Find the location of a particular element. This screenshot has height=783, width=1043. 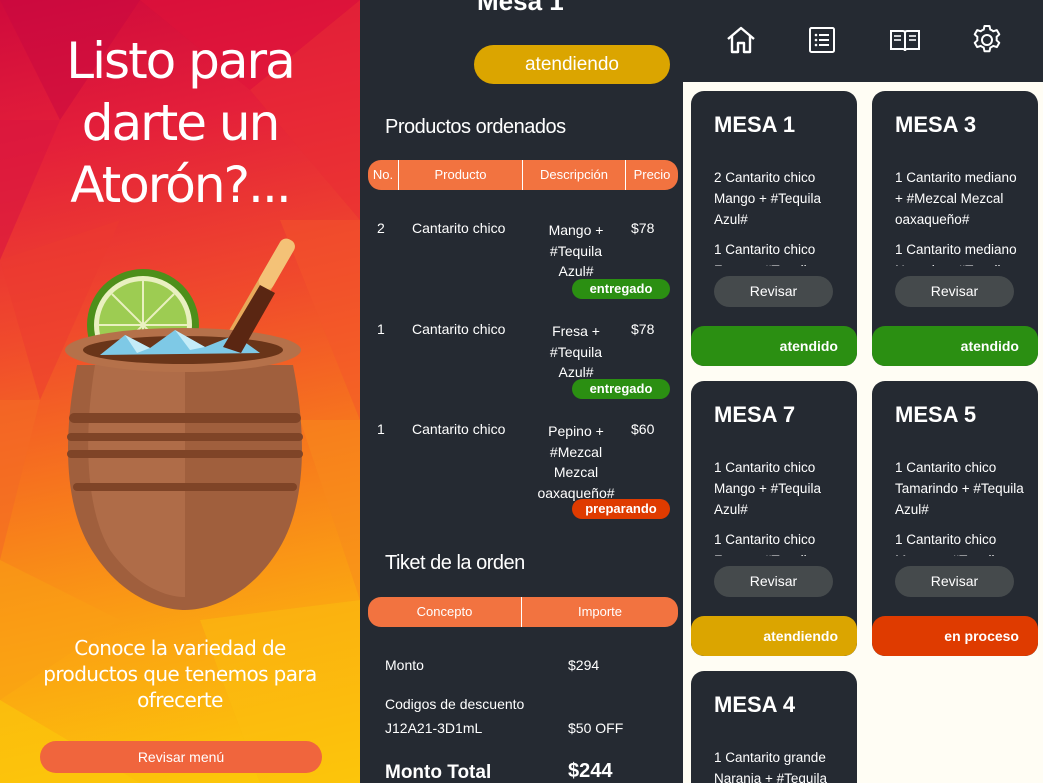

discount-label: Codigos de descuento is located at coordinates (455, 704).